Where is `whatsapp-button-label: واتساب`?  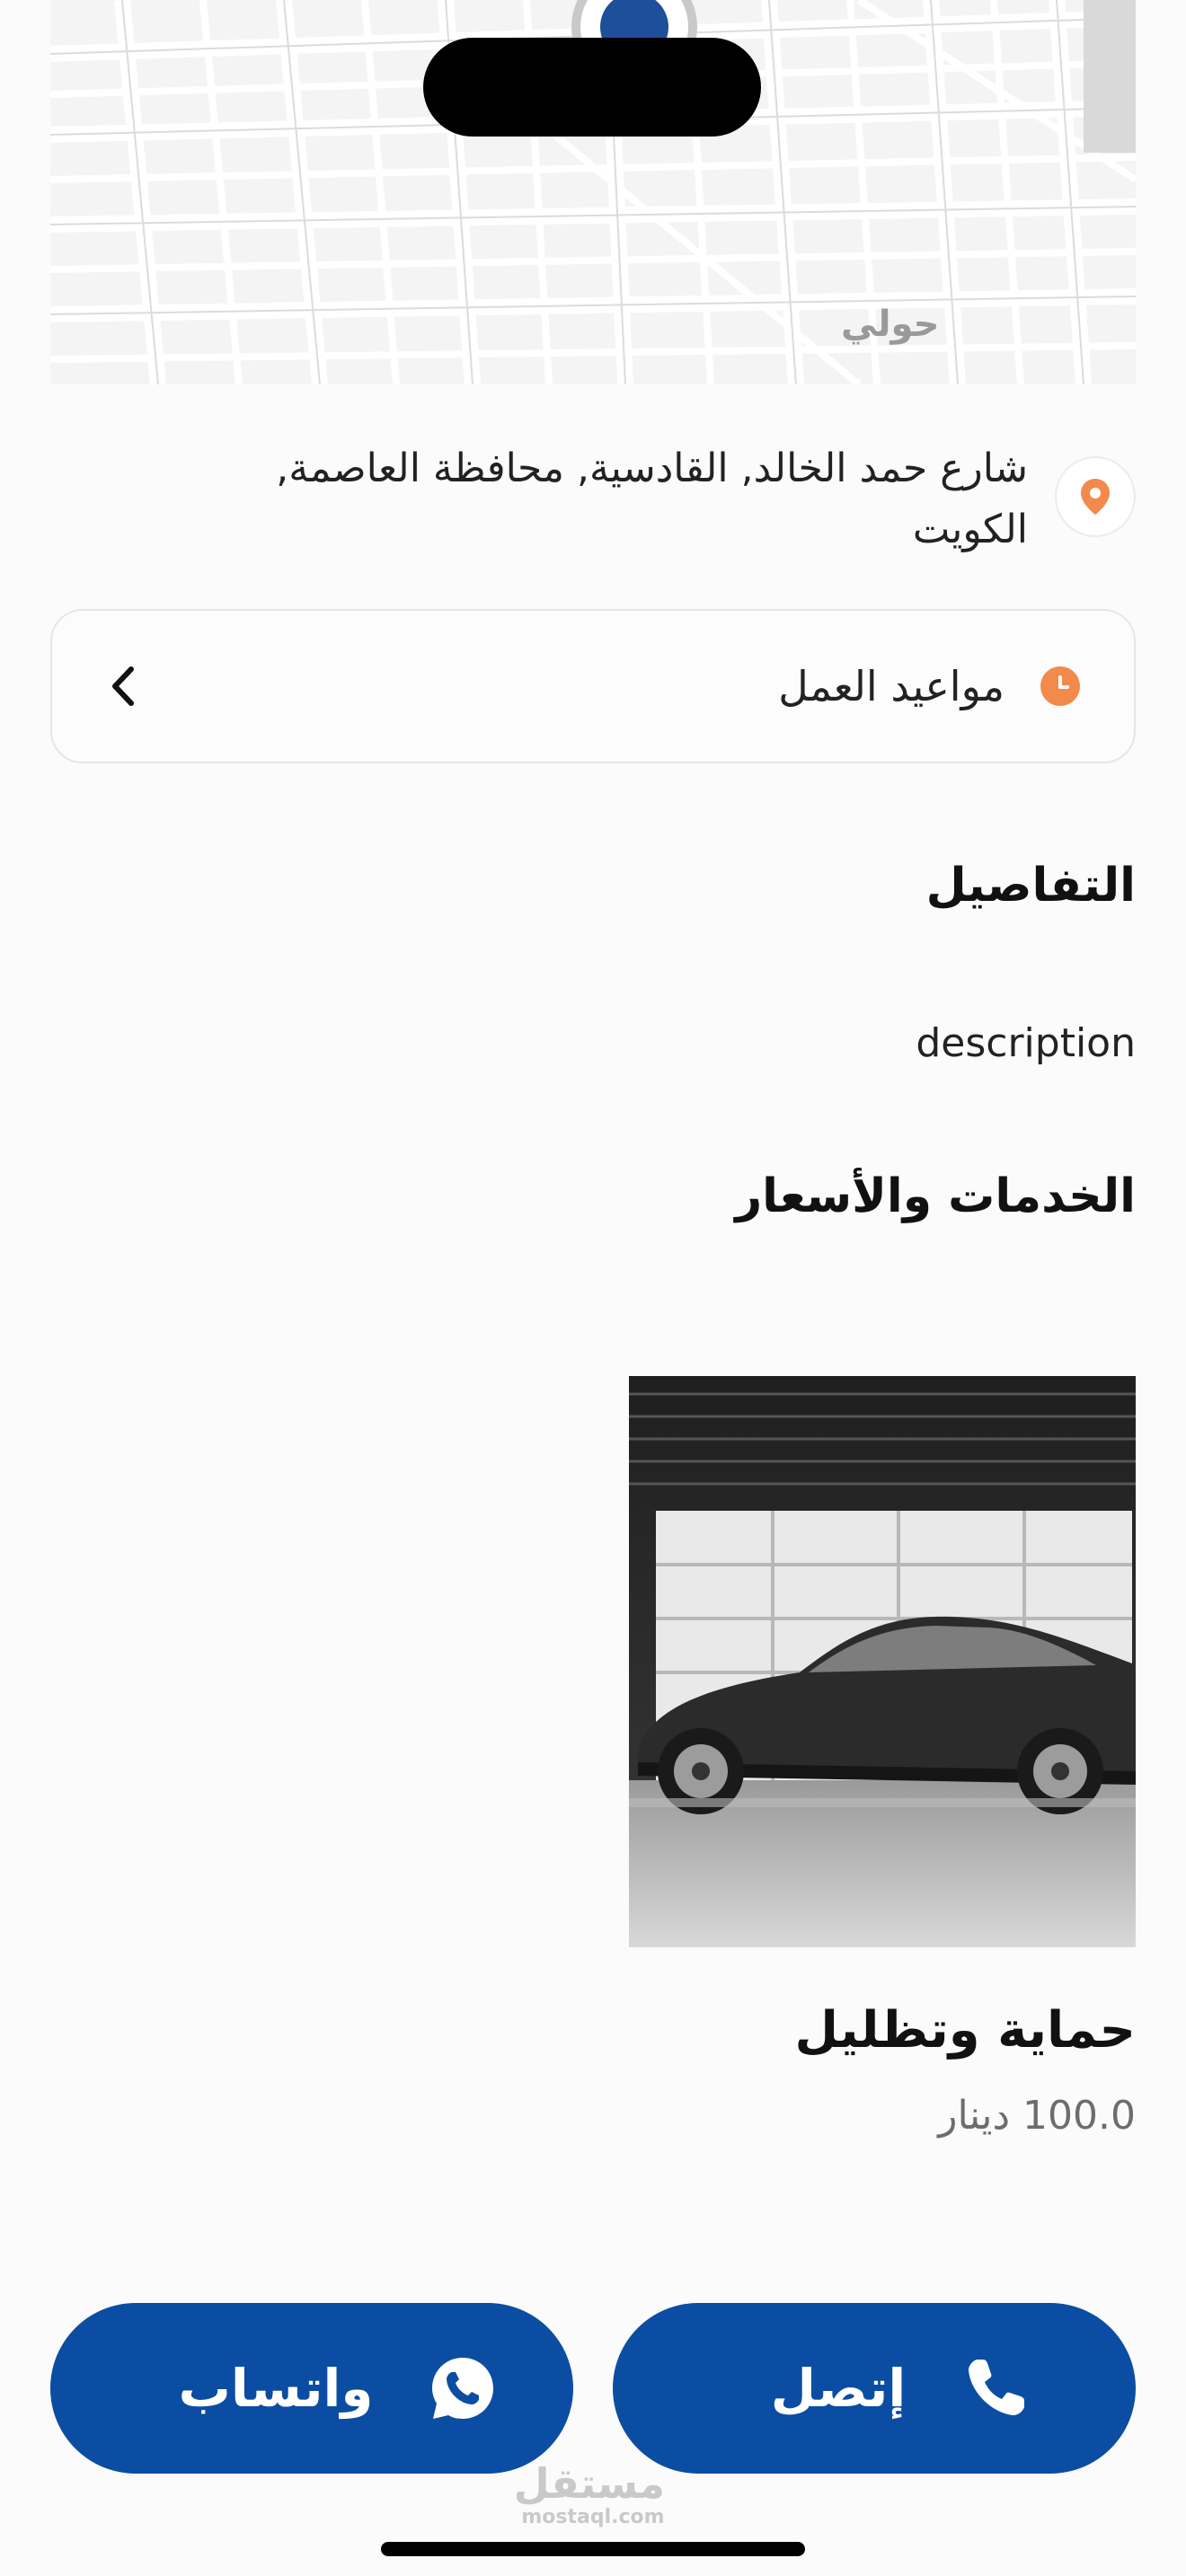
whatsapp-button-label: واتساب is located at coordinates (276, 2388).